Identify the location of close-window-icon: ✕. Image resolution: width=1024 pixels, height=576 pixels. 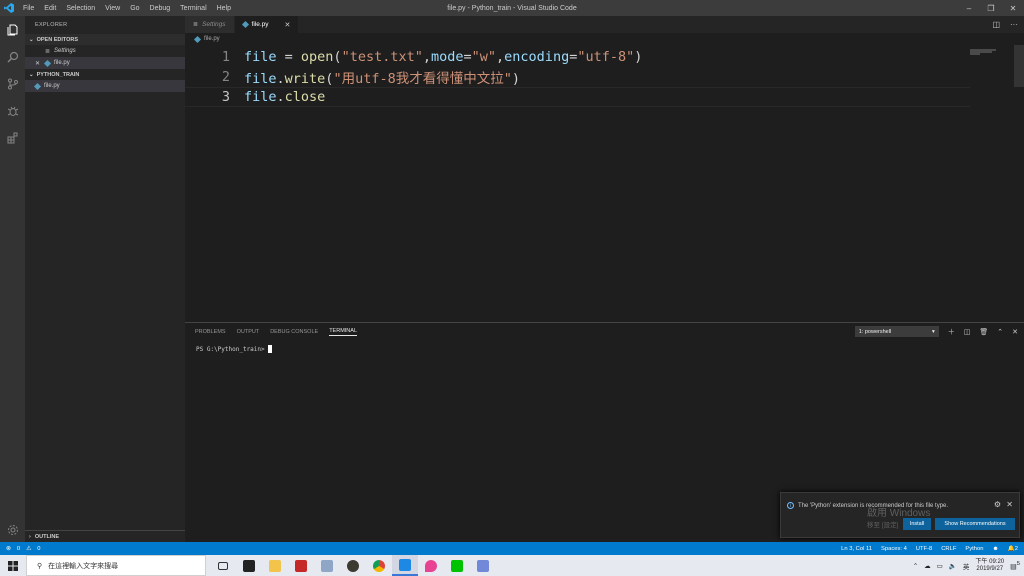
(1013, 8).